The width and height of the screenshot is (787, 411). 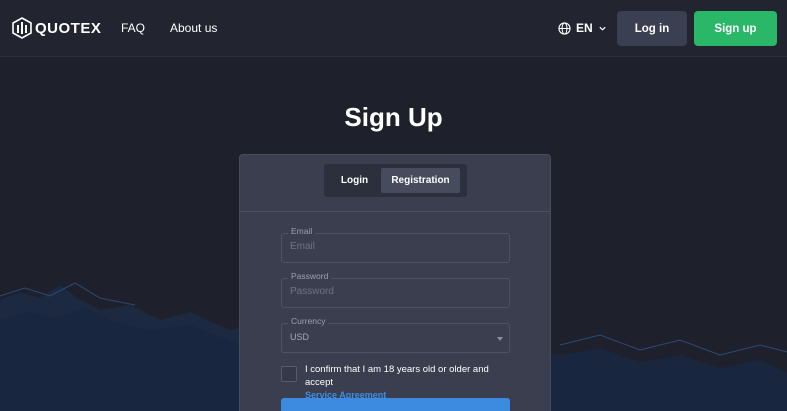 I want to click on logo: QUOTEX, so click(x=56, y=28).